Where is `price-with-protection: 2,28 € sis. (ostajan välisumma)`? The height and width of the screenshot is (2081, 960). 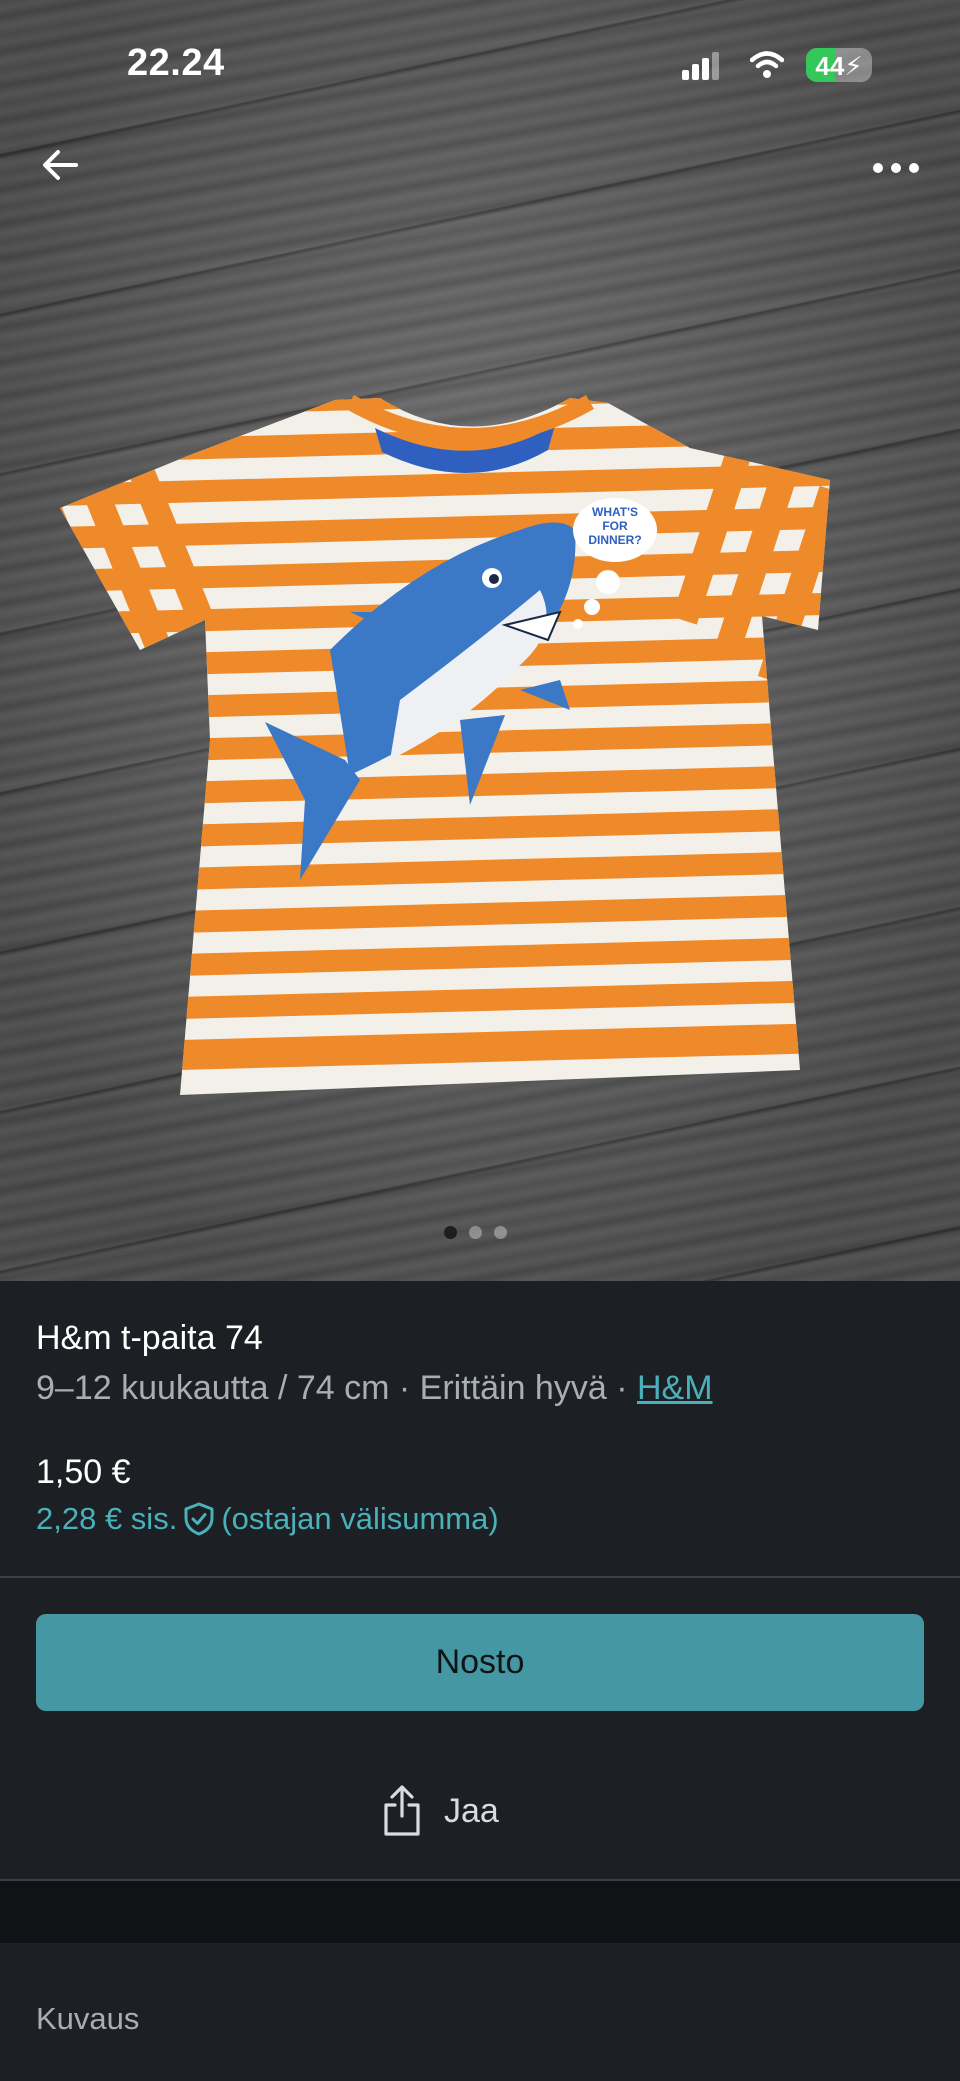
price-with-protection: 2,28 € sis. (ostajan välisumma) is located at coordinates (267, 1519).